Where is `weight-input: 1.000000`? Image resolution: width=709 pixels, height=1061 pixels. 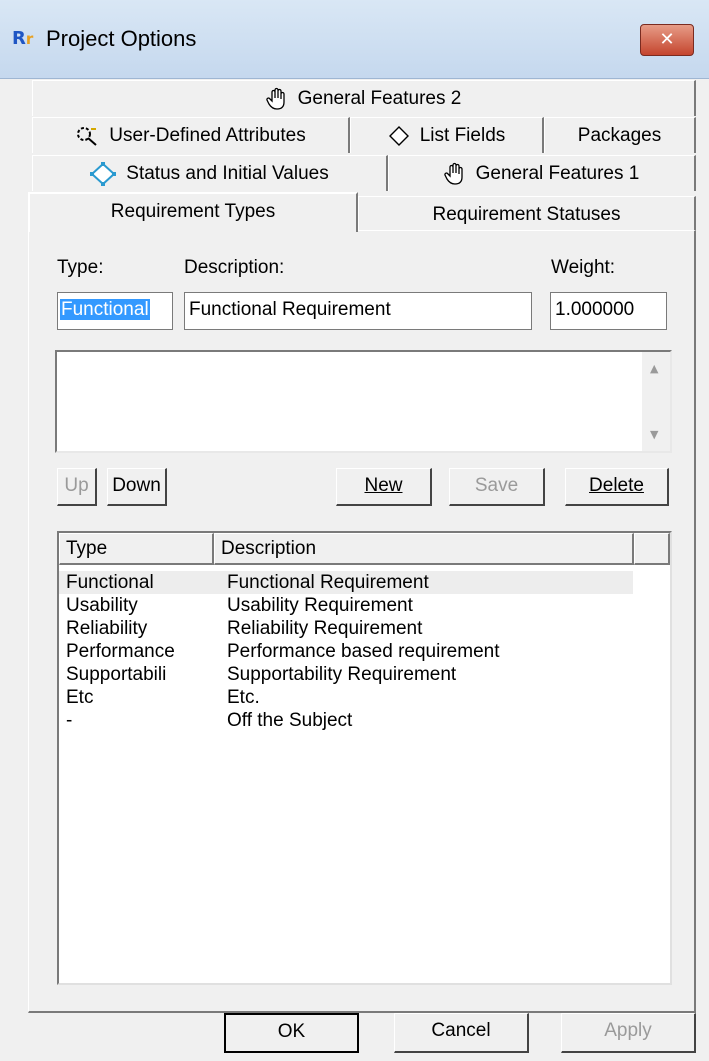
weight-input: 1.000000 is located at coordinates (608, 311).